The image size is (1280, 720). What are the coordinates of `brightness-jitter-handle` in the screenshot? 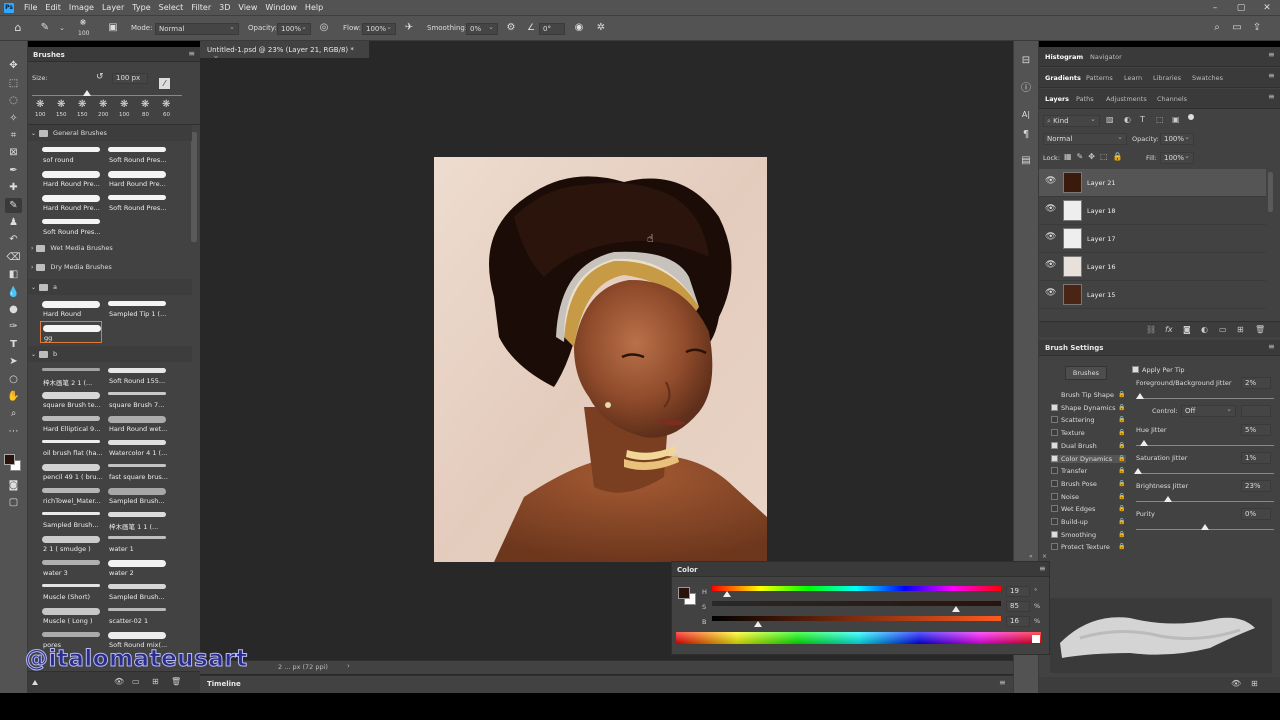 It's located at (1168, 499).